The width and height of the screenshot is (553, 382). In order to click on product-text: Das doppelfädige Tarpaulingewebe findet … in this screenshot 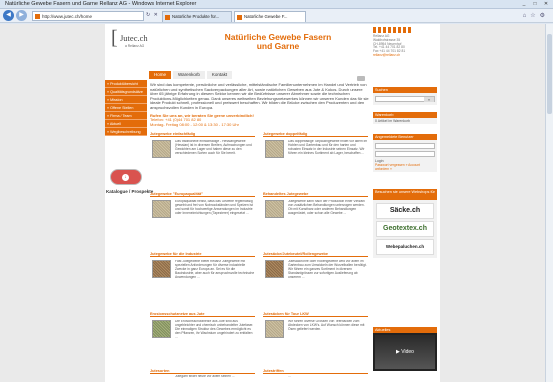, I will do `click(328, 147)`.